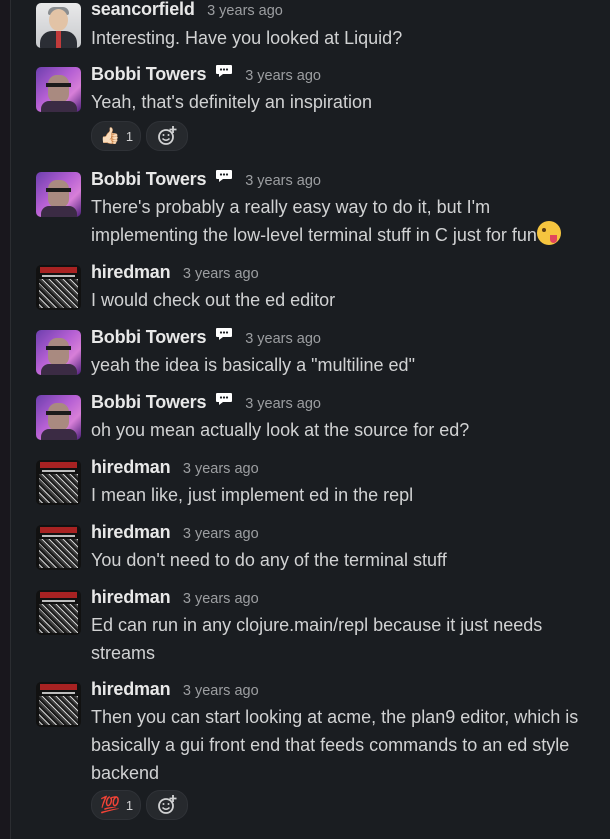 Image resolution: width=610 pixels, height=839 pixels. I want to click on winking-face-tongue-icon, so click(548, 233).